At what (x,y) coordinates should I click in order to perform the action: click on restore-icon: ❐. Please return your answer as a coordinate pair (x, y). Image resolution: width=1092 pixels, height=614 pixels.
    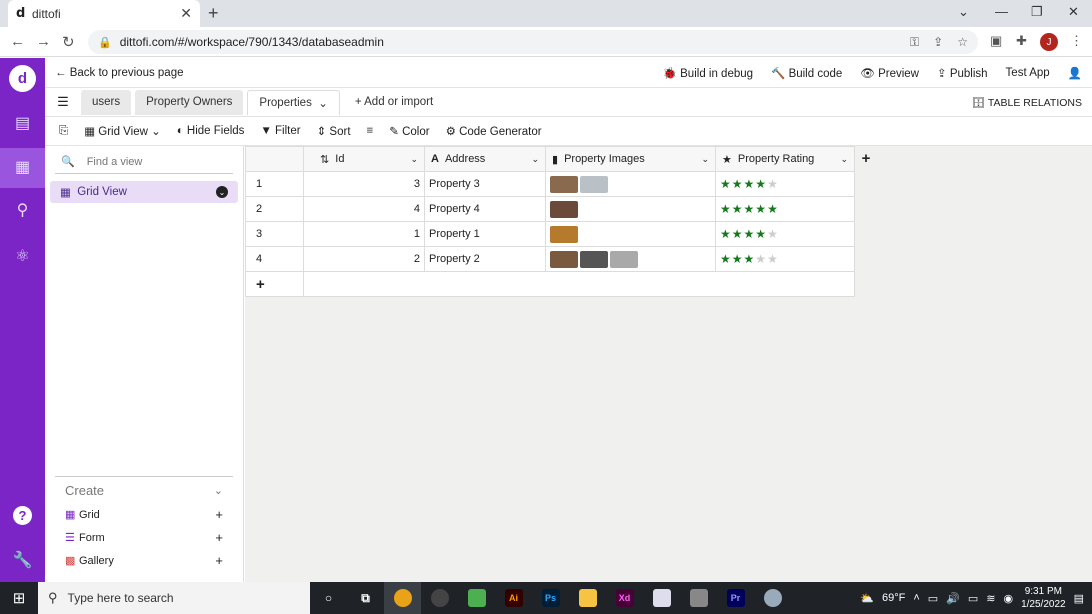
    Looking at the image, I should click on (1037, 12).